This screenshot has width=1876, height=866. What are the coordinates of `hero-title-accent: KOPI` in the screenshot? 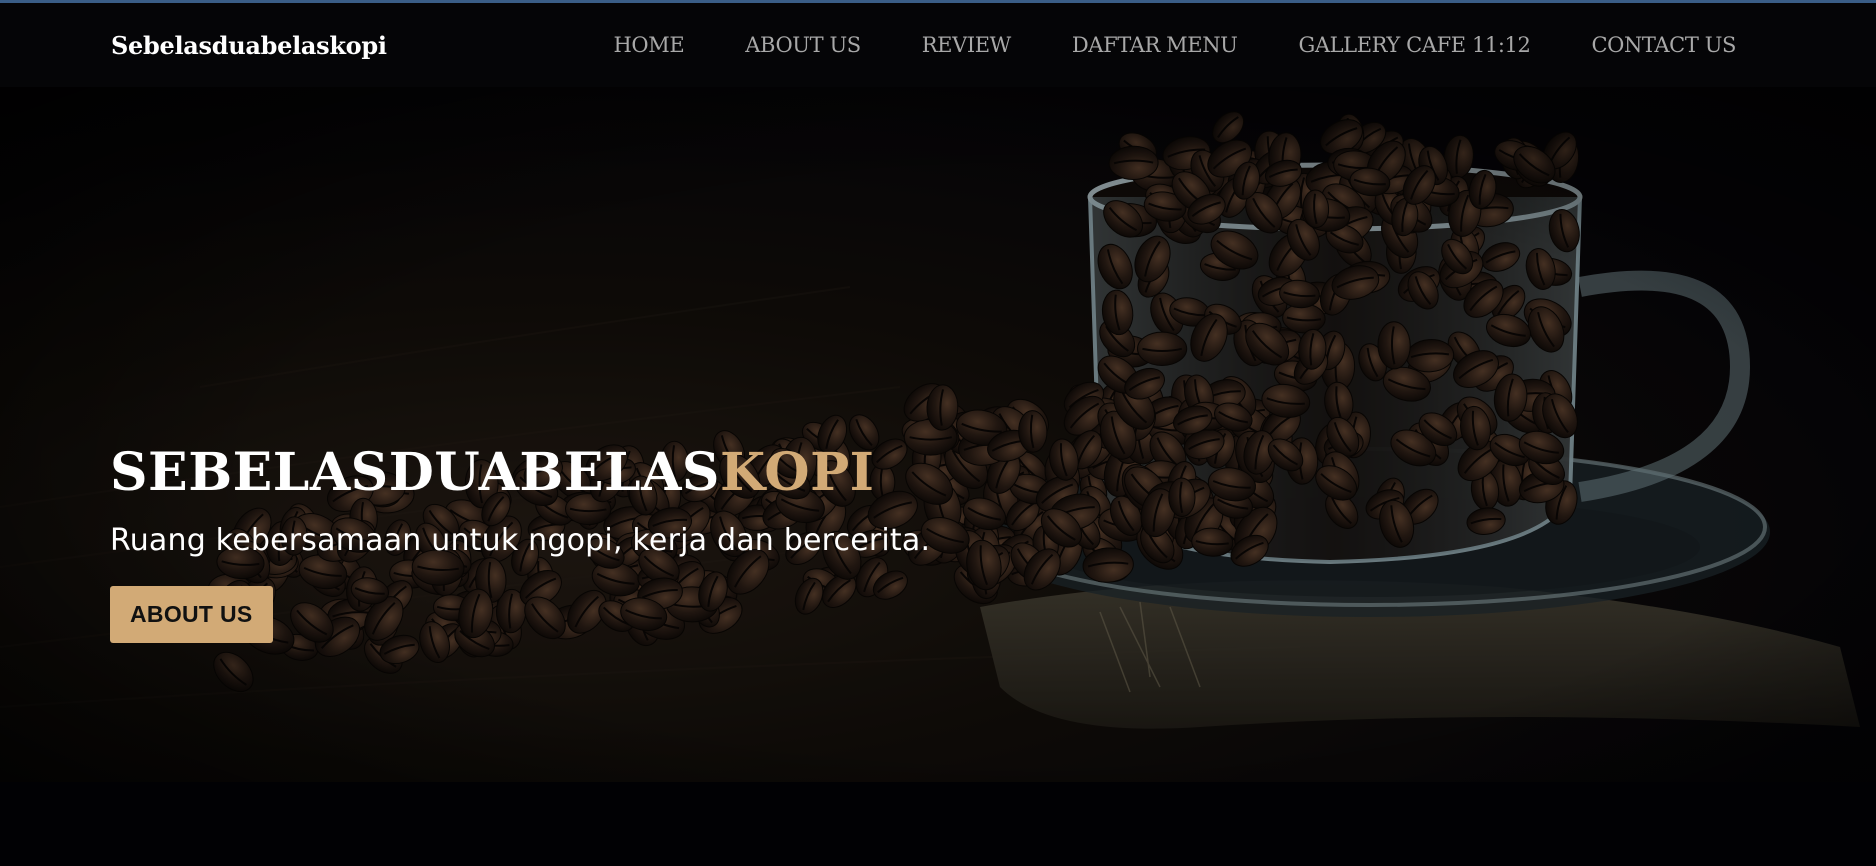 It's located at (797, 472).